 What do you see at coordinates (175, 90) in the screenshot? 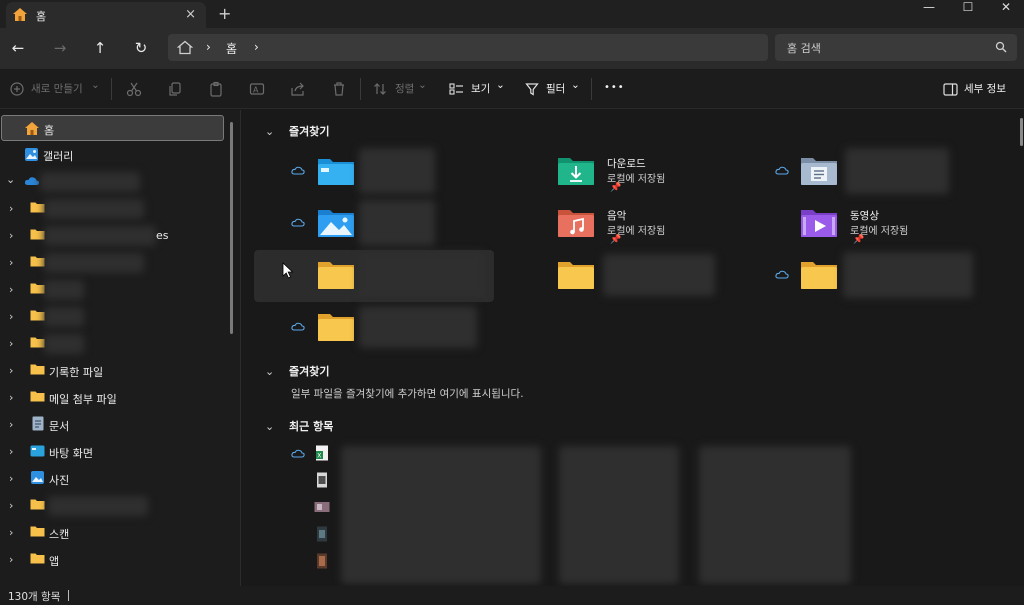
I see `copy-icon` at bounding box center [175, 90].